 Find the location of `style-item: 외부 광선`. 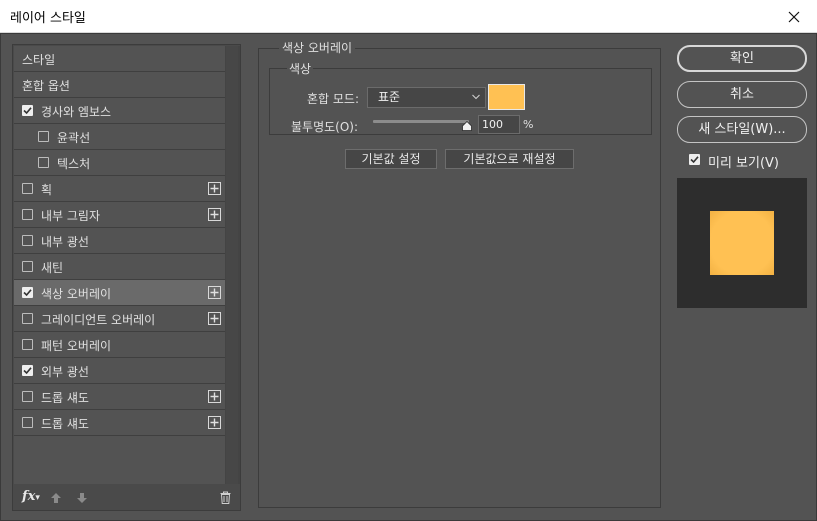

style-item: 외부 광선 is located at coordinates (119, 371).